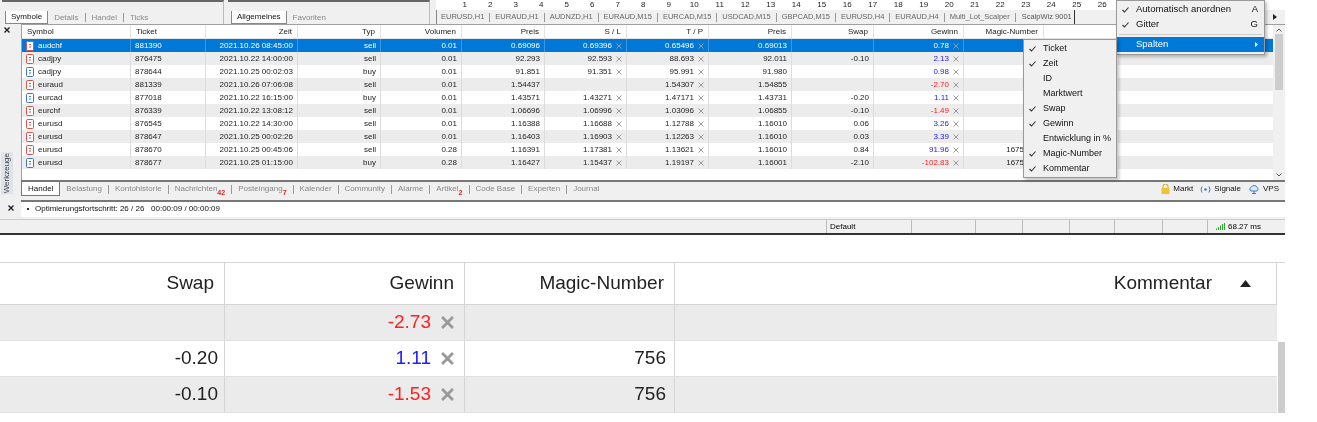  Describe the element at coordinates (1279, 30) in the screenshot. I see `chevron-up-icon` at that location.